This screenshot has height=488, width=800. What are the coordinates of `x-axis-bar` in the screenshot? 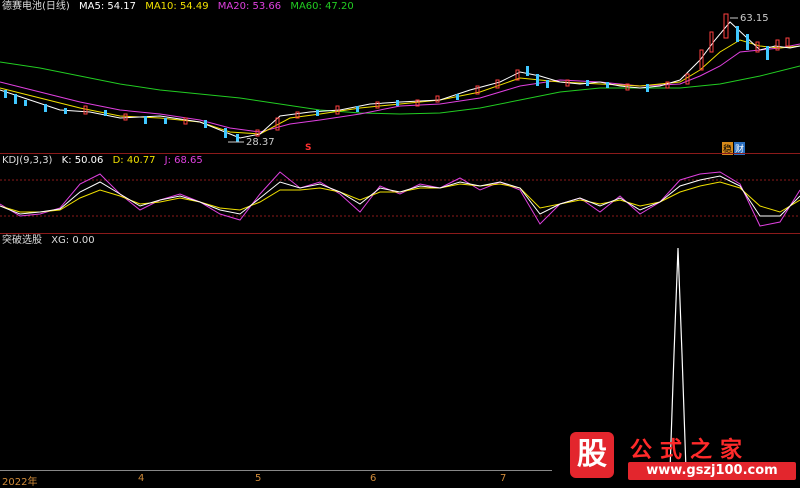 It's located at (276, 470).